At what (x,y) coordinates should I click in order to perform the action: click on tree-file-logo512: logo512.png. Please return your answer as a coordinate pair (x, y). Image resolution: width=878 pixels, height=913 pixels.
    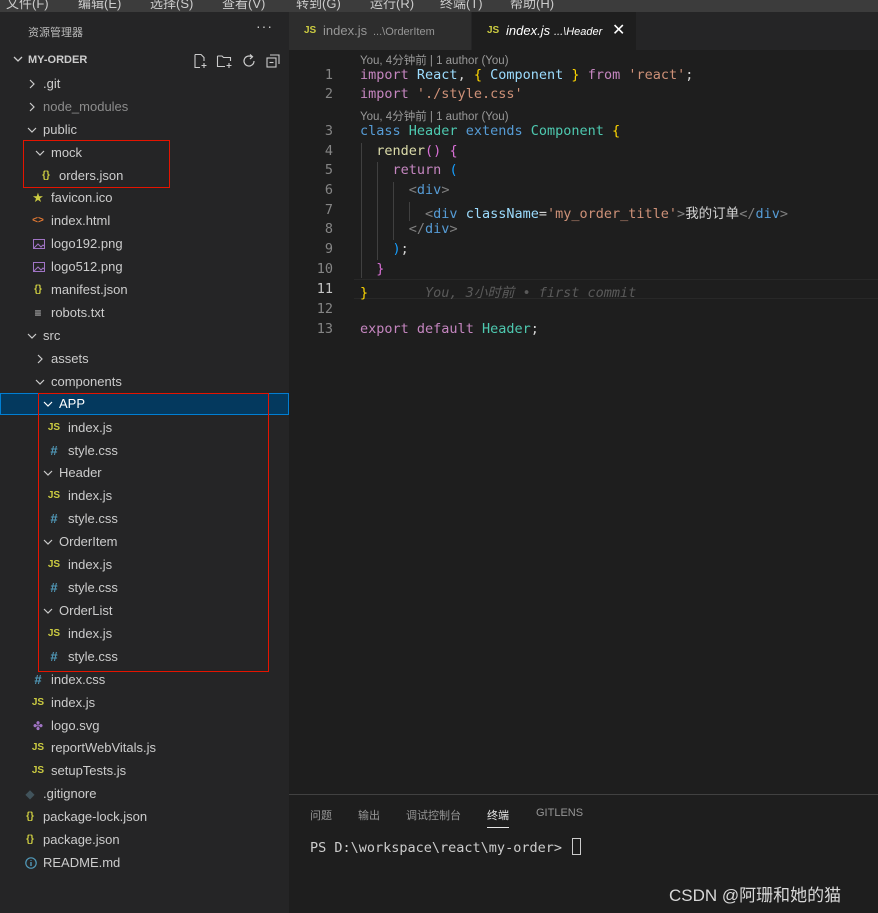
    Looking at the image, I should click on (144, 267).